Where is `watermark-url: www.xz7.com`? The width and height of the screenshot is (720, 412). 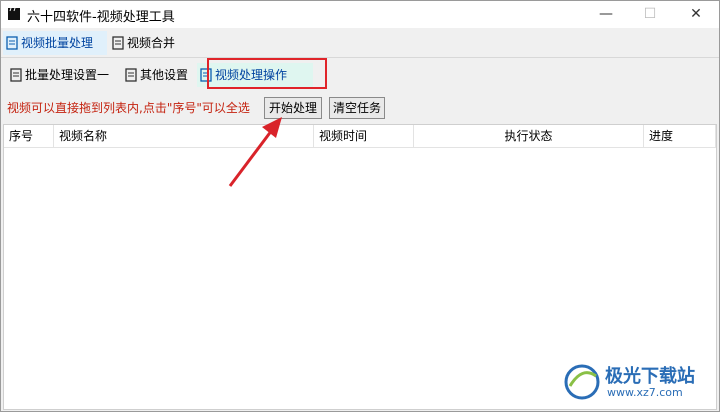
watermark-url: www.xz7.com is located at coordinates (645, 392).